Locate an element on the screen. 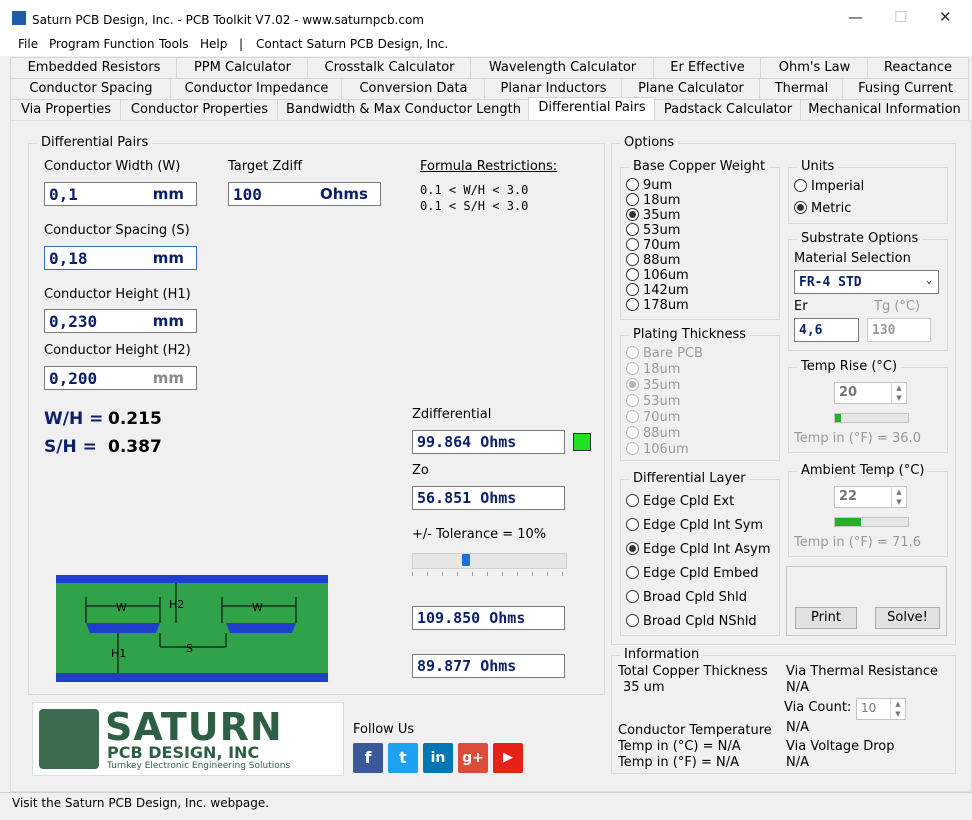  tab-er-effective: Er Effective is located at coordinates (707, 68).